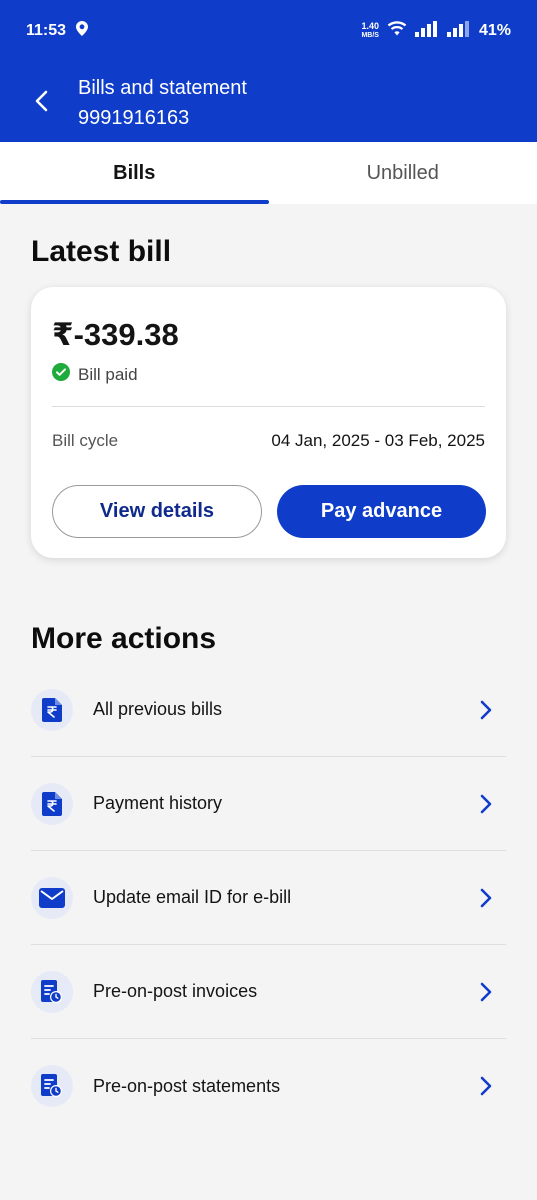 The height and width of the screenshot is (1200, 537). What do you see at coordinates (268, 31) in the screenshot?
I see `status-bar: 11:53 1.40 MB/S 41%` at bounding box center [268, 31].